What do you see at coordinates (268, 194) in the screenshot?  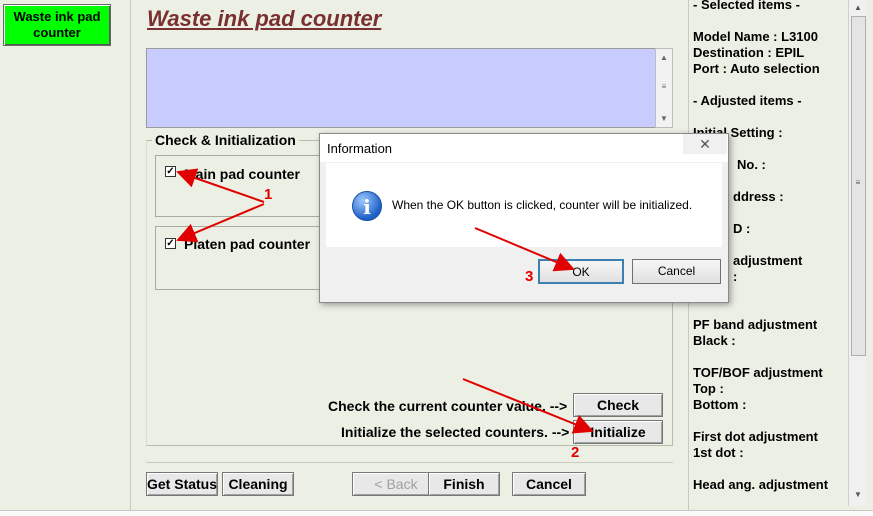 I see `annotation-number-1: 1` at bounding box center [268, 194].